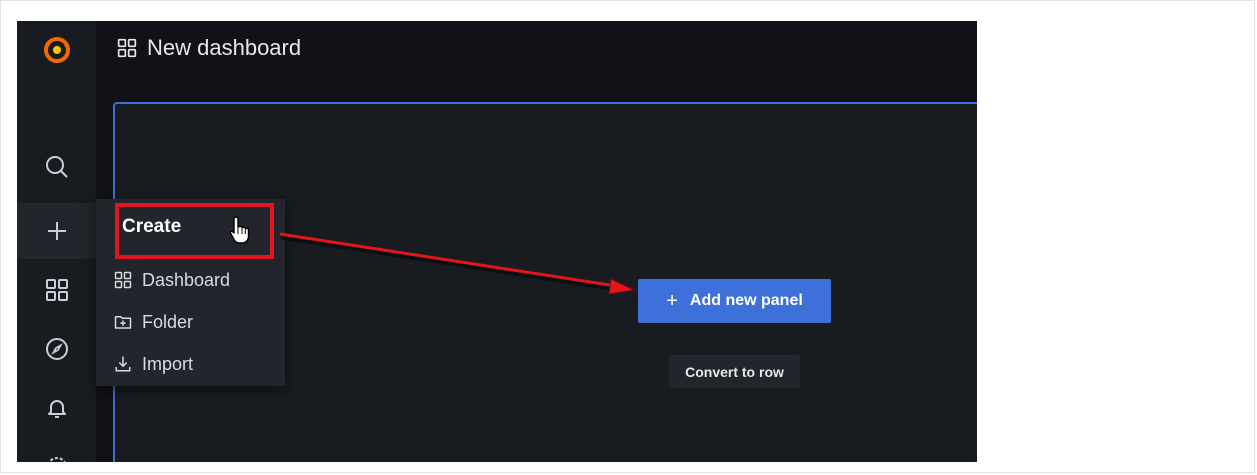 This screenshot has height=475, width=1257. I want to click on search-icon, so click(56, 167).